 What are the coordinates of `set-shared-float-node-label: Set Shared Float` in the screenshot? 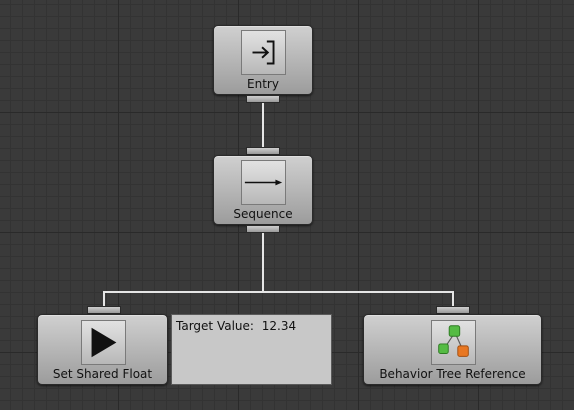 It's located at (102, 374).